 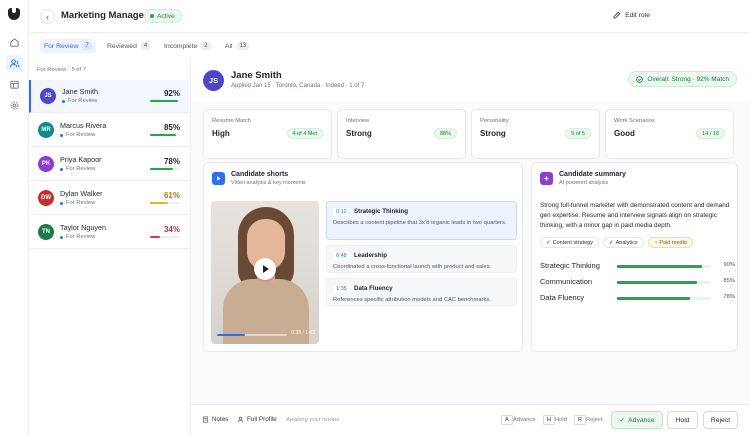 What do you see at coordinates (664, 298) in the screenshot?
I see `skill-bar` at bounding box center [664, 298].